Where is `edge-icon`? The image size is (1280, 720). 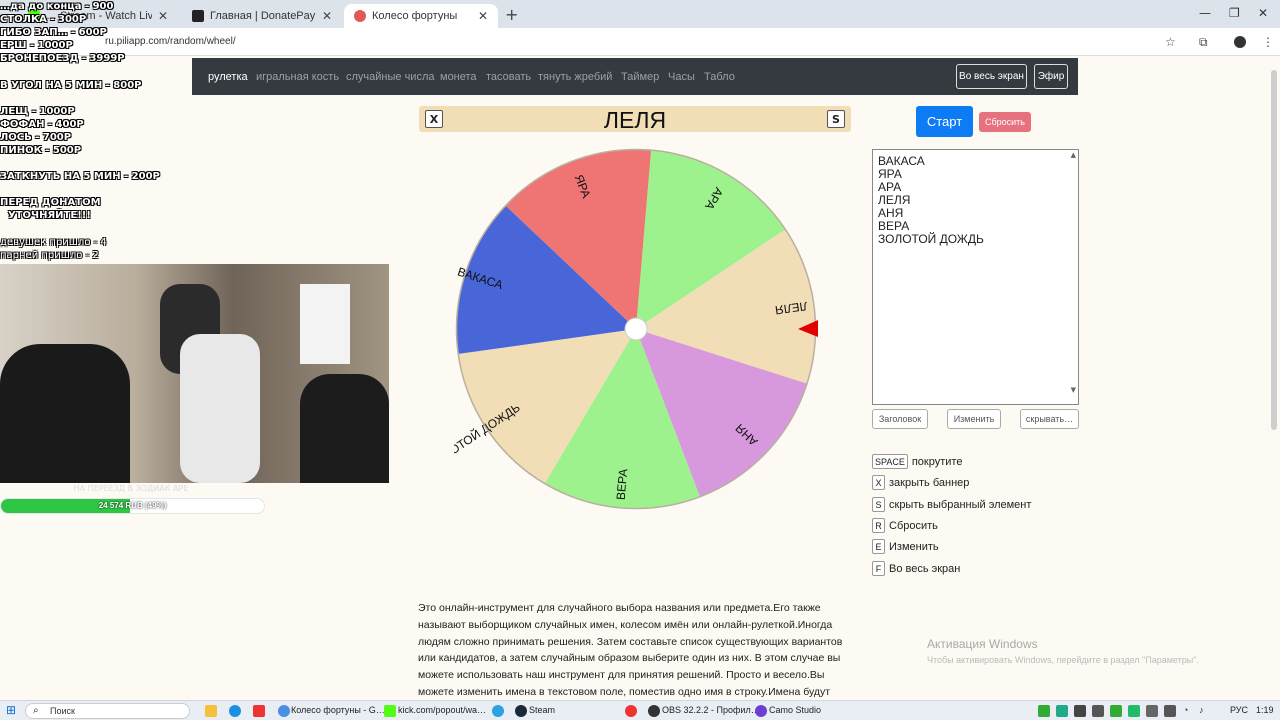 edge-icon is located at coordinates (235, 711).